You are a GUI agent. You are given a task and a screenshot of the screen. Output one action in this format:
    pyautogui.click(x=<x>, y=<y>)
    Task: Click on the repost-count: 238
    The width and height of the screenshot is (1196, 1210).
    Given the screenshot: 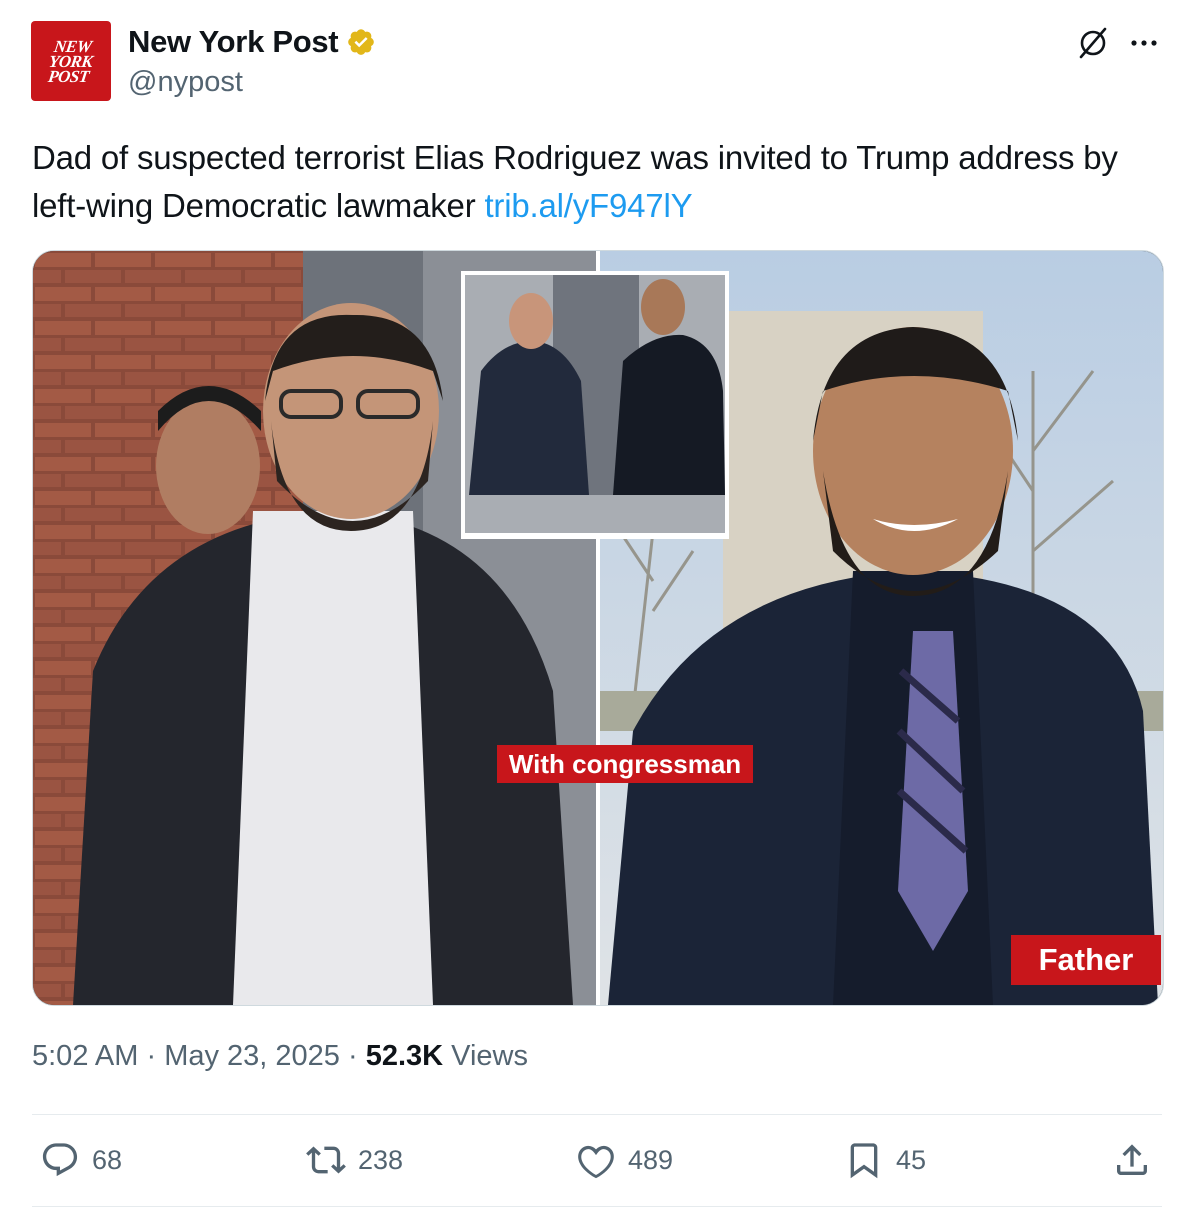 What is the action you would take?
    pyautogui.click(x=381, y=1159)
    